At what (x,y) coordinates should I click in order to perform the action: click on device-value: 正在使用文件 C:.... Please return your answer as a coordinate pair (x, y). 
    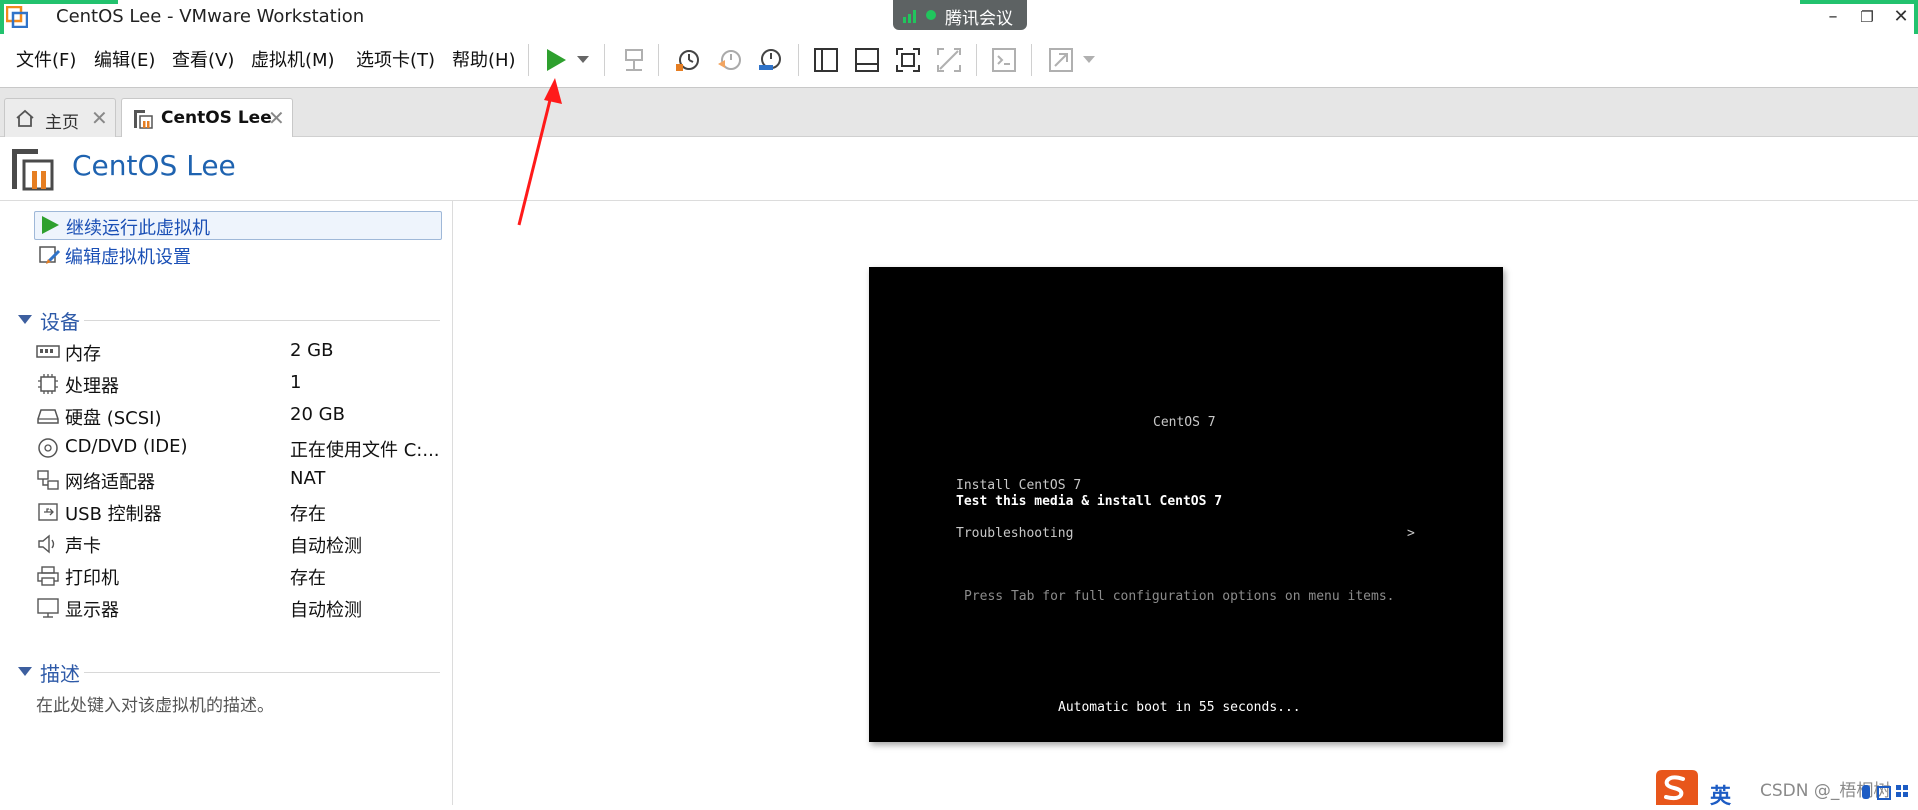
    Looking at the image, I should click on (365, 450).